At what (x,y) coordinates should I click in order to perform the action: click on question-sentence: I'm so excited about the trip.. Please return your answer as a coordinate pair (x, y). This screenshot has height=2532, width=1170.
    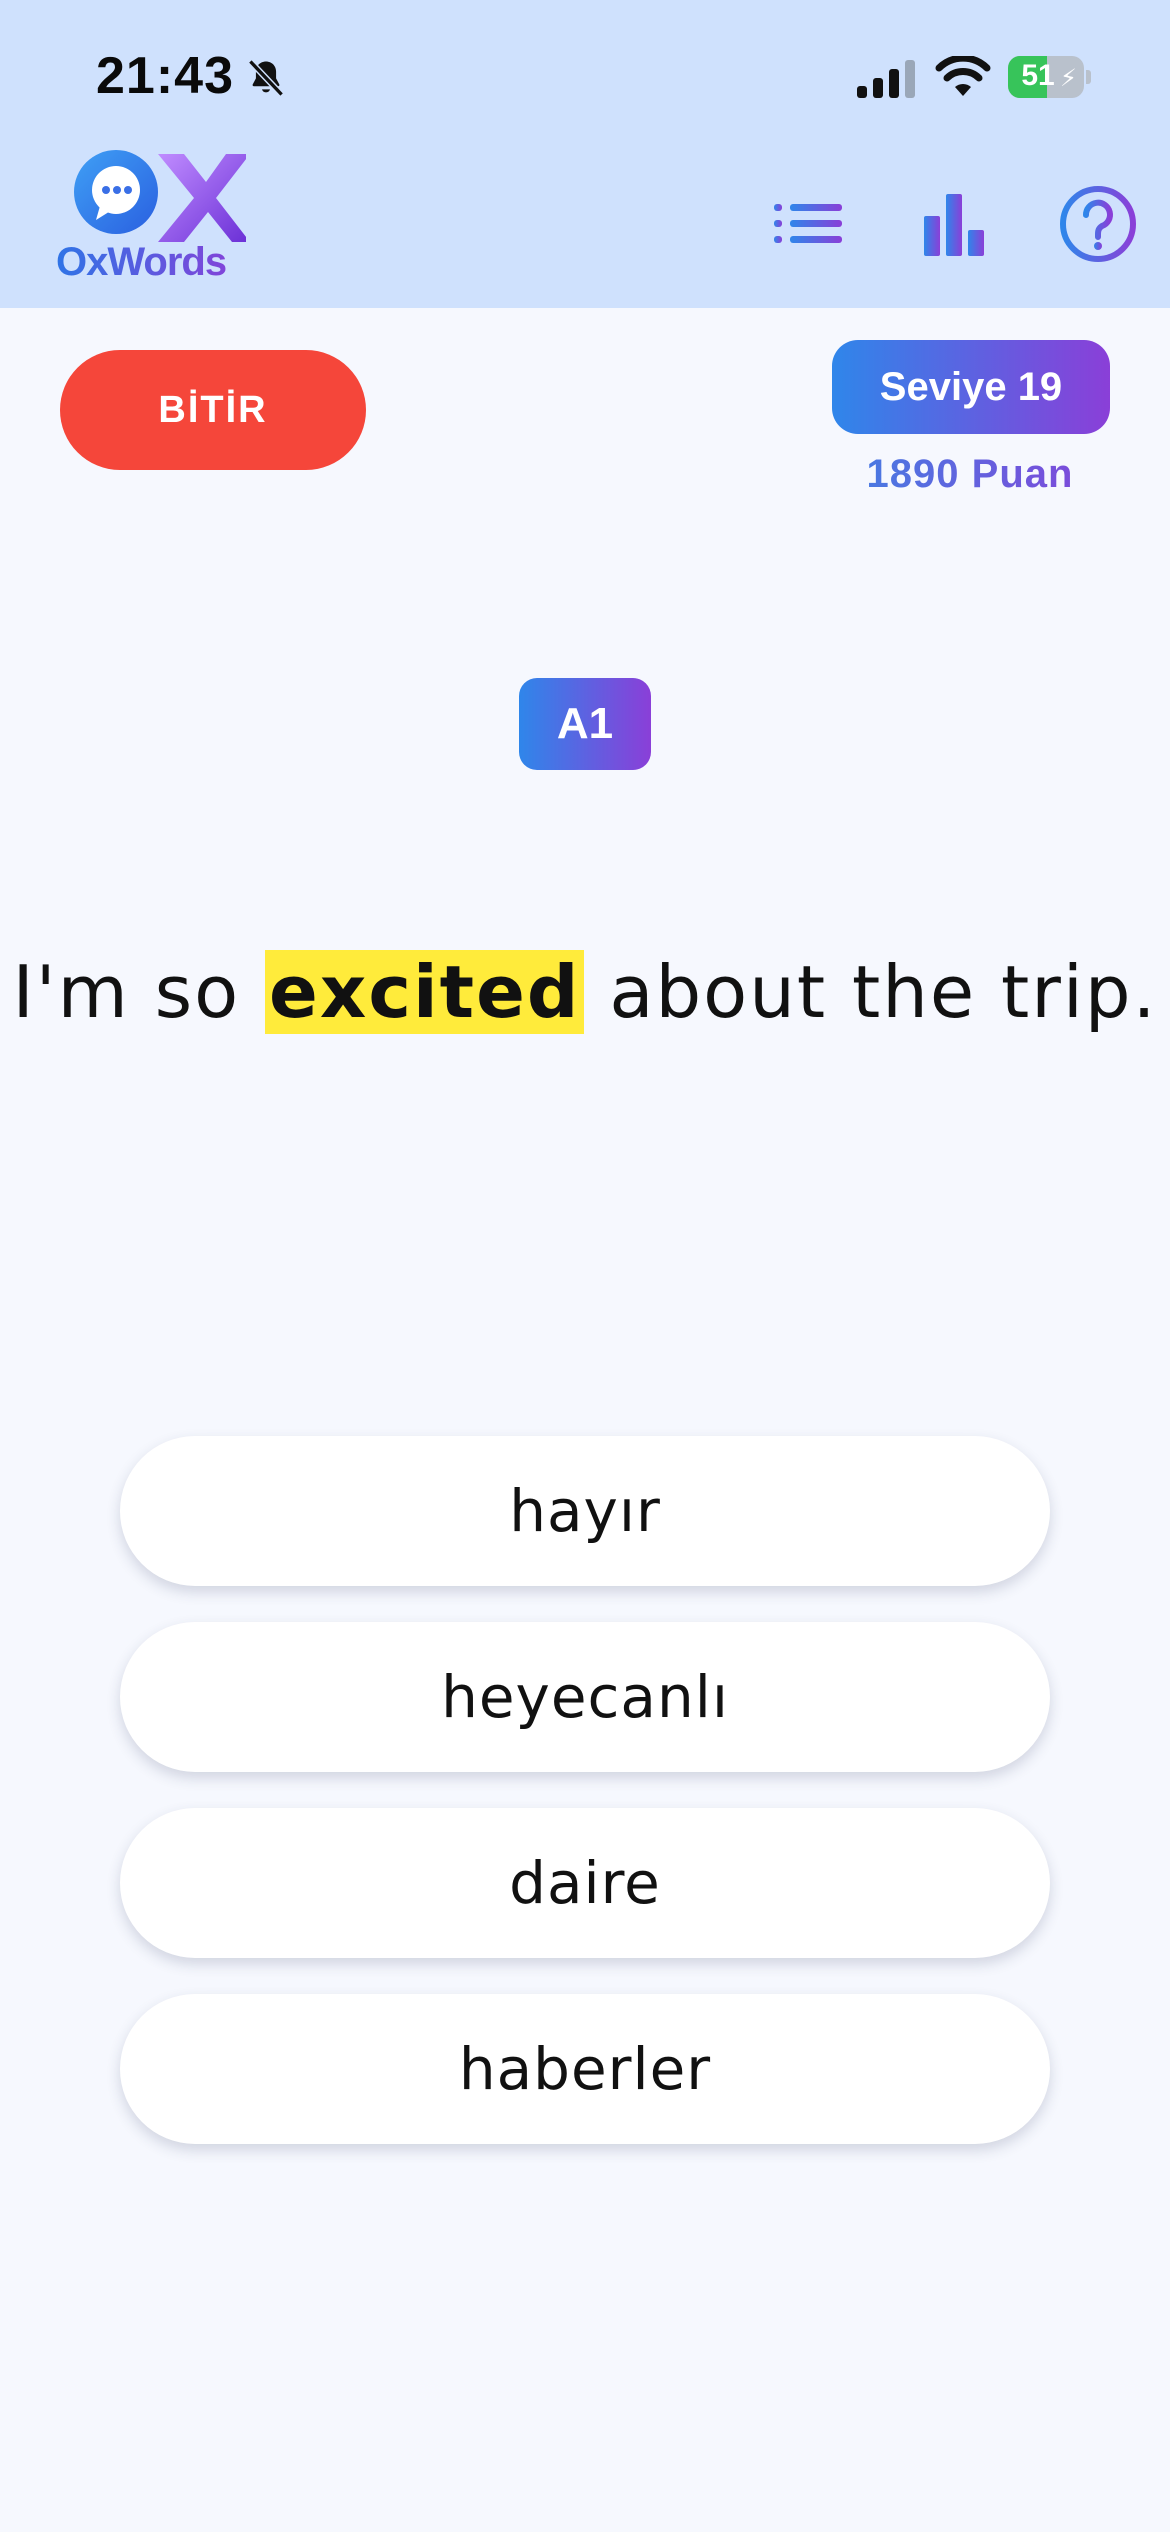
    Looking at the image, I should click on (585, 992).